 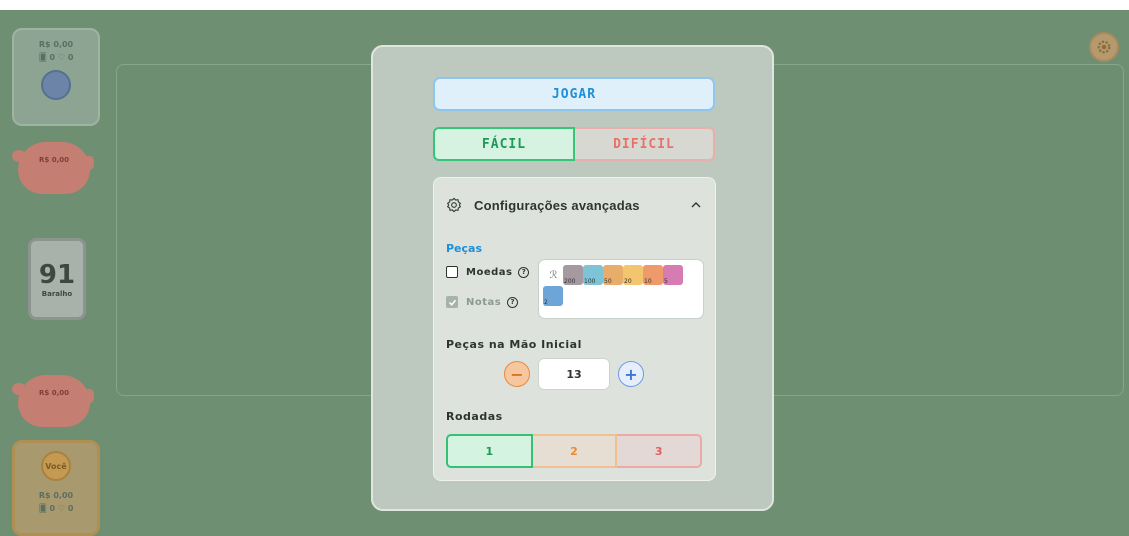 I want to click on difficulty-hard-button: DIFÍCIL, so click(x=645, y=144).